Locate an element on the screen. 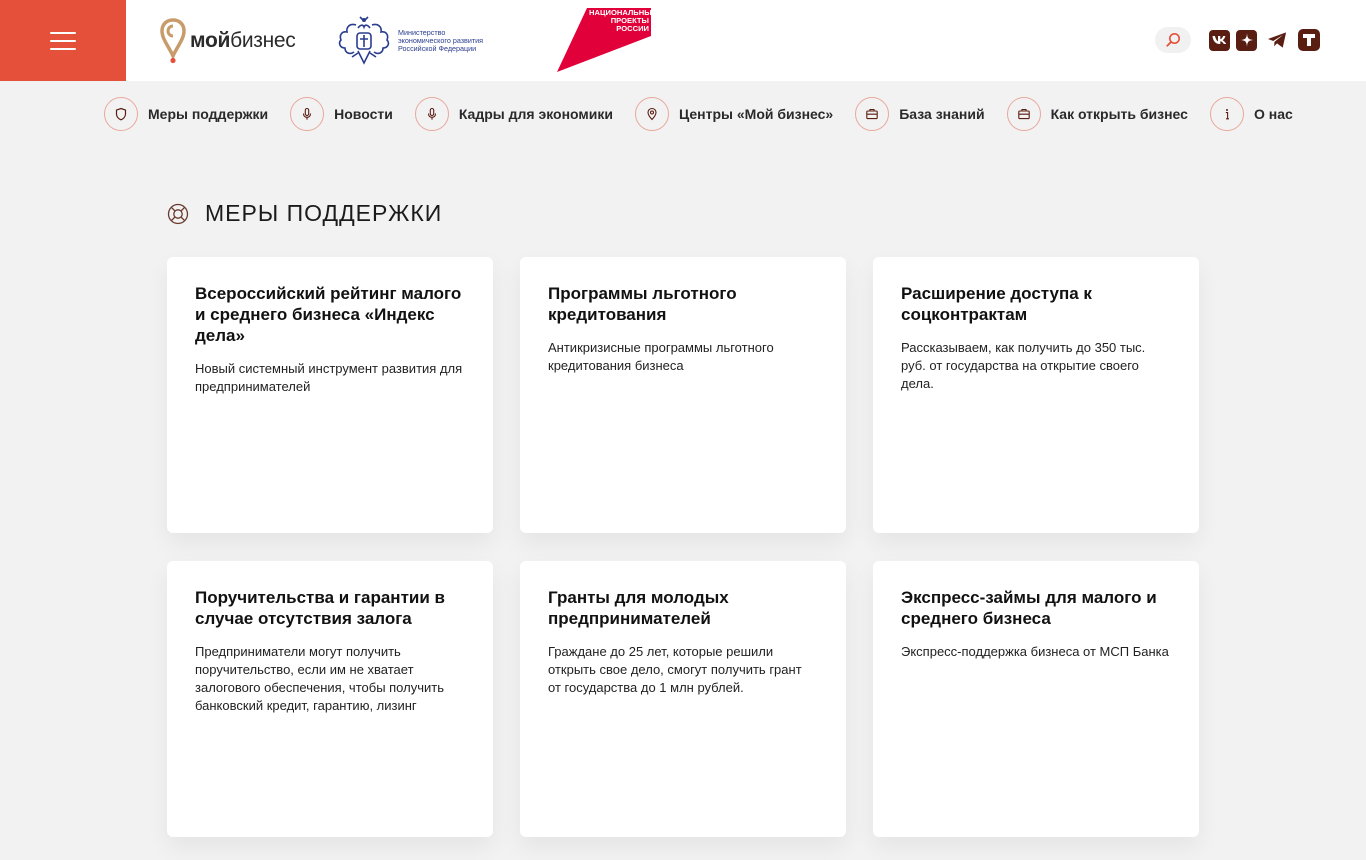 This screenshot has height=860, width=1366. nav-item-news: Новости is located at coordinates (341, 114).